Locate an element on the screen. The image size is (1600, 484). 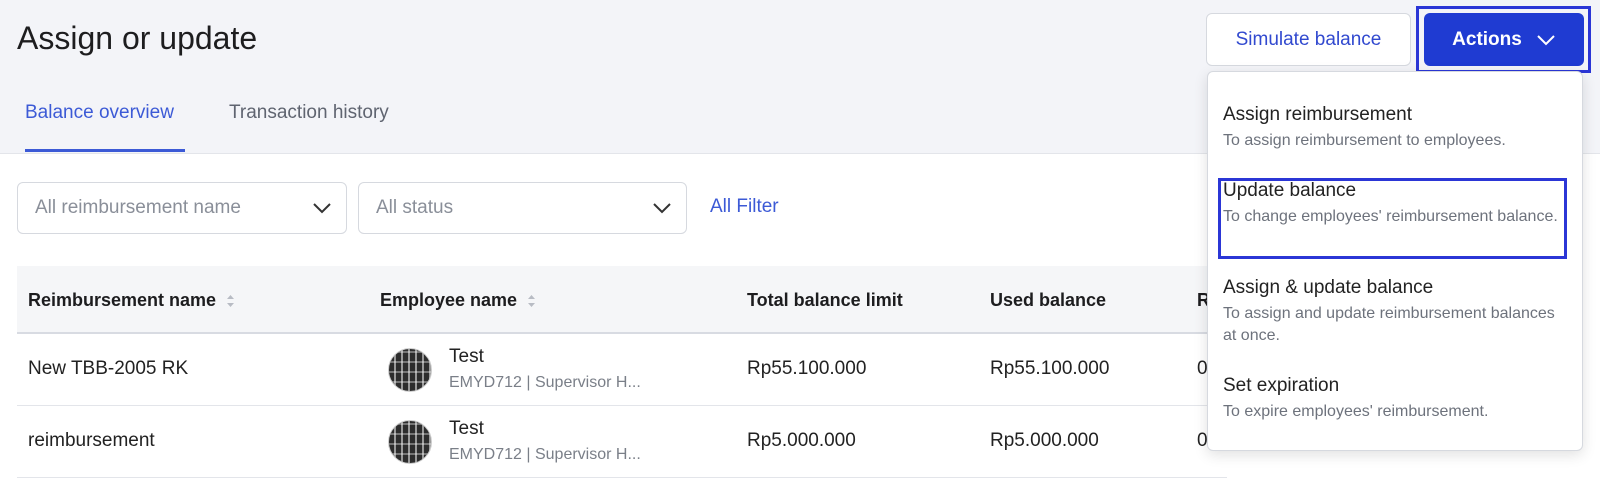
column-header-reimbursement-name: Reimbursement name is located at coordinates (131, 300).